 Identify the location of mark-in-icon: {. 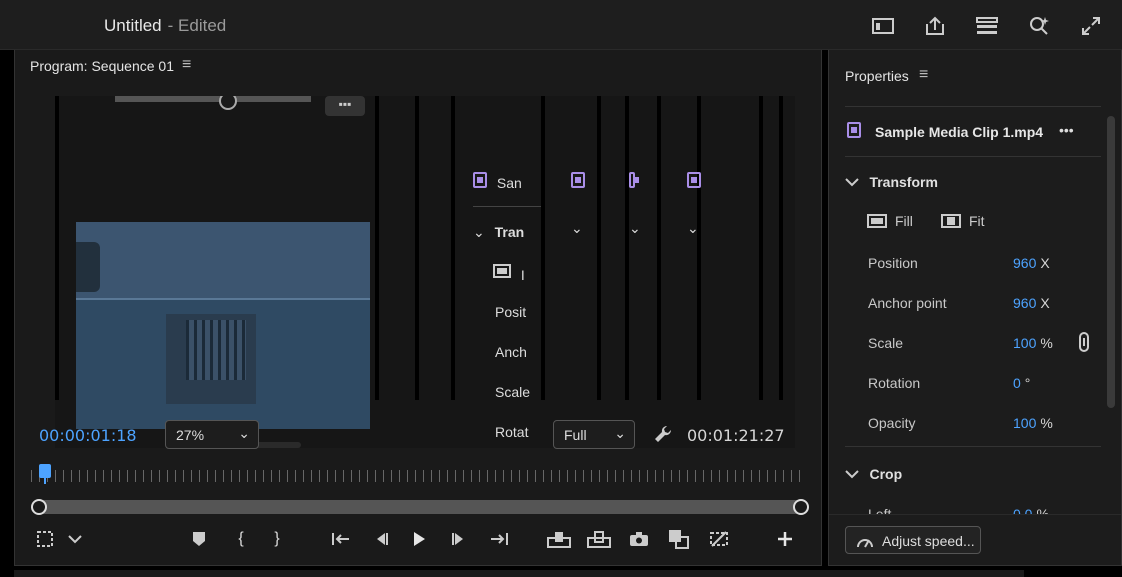
(241, 539).